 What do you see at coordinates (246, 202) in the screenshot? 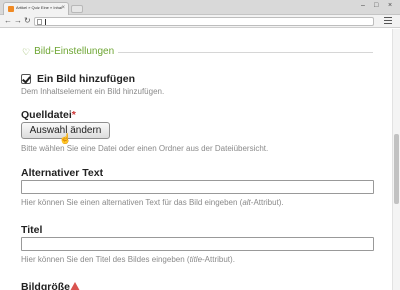
I see `alt-attr-name: alt` at bounding box center [246, 202].